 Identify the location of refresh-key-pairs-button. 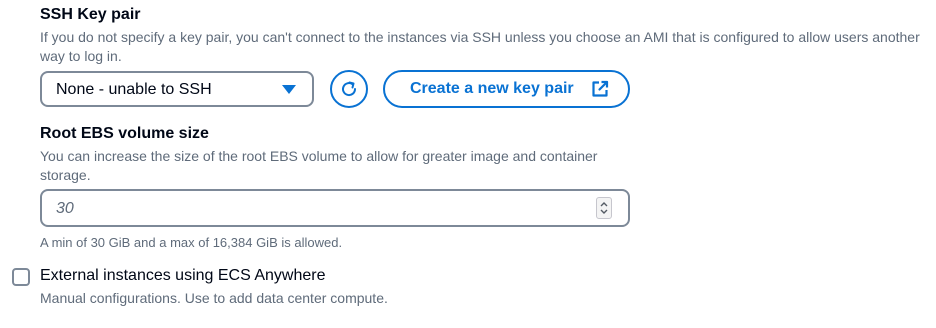
(349, 89).